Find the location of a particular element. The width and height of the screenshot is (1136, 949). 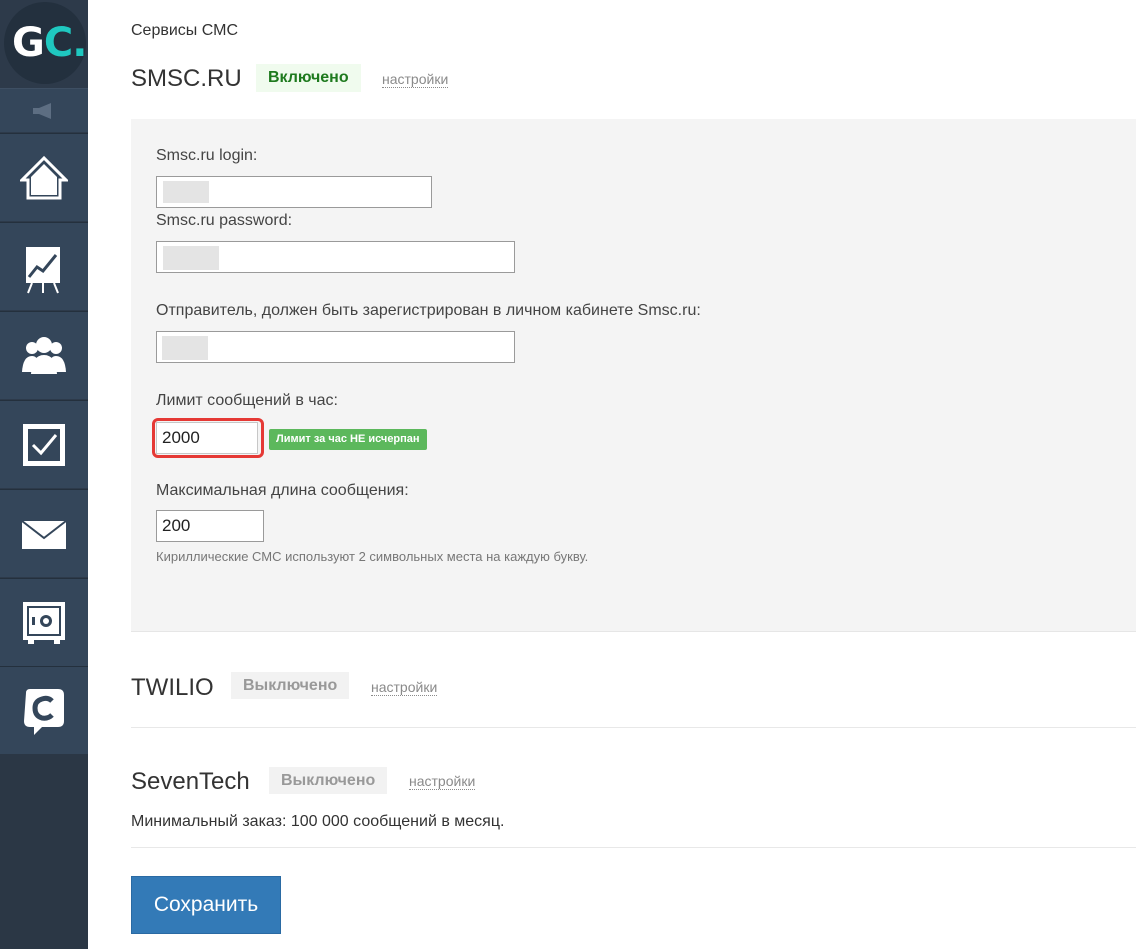

settings-link-seventech: настройки is located at coordinates (442, 781).